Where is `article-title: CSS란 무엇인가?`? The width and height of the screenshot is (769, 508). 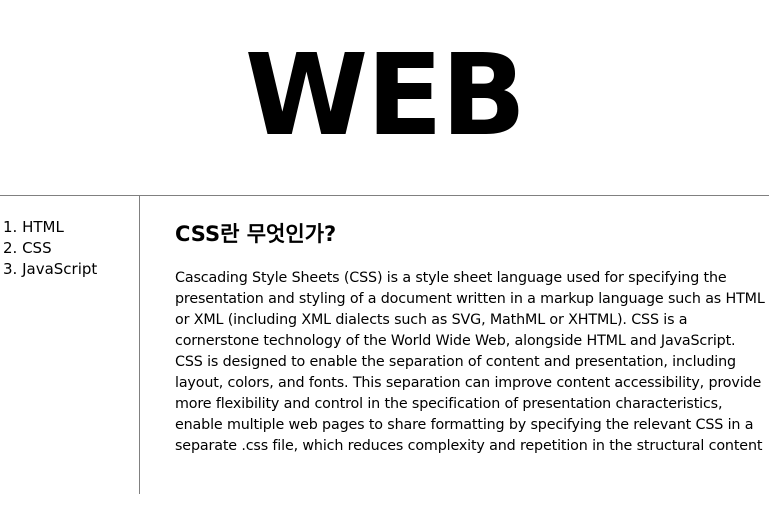
article-title: CSS란 무엇인가? is located at coordinates (256, 234).